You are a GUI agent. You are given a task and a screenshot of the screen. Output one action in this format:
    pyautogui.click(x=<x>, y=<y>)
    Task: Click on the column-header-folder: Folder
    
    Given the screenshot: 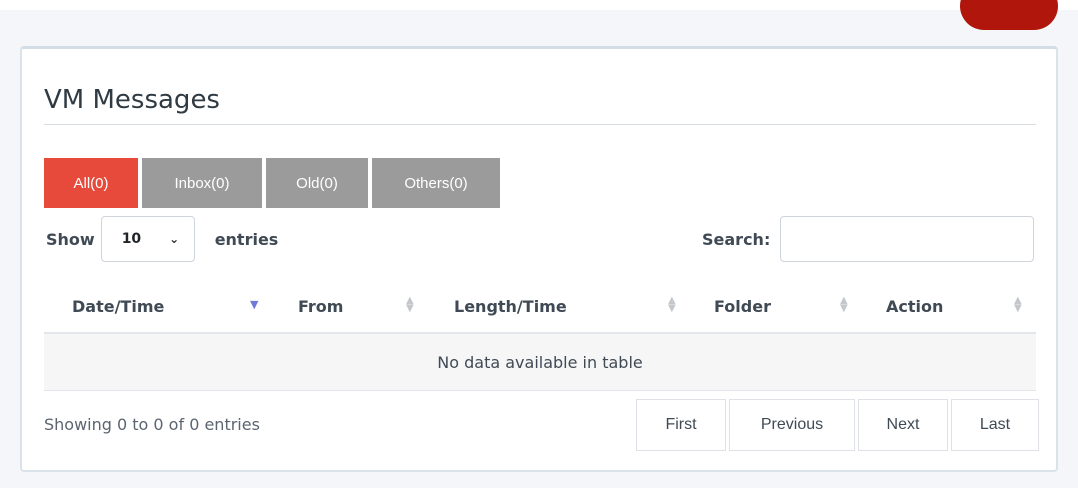 What is the action you would take?
    pyautogui.click(x=742, y=306)
    